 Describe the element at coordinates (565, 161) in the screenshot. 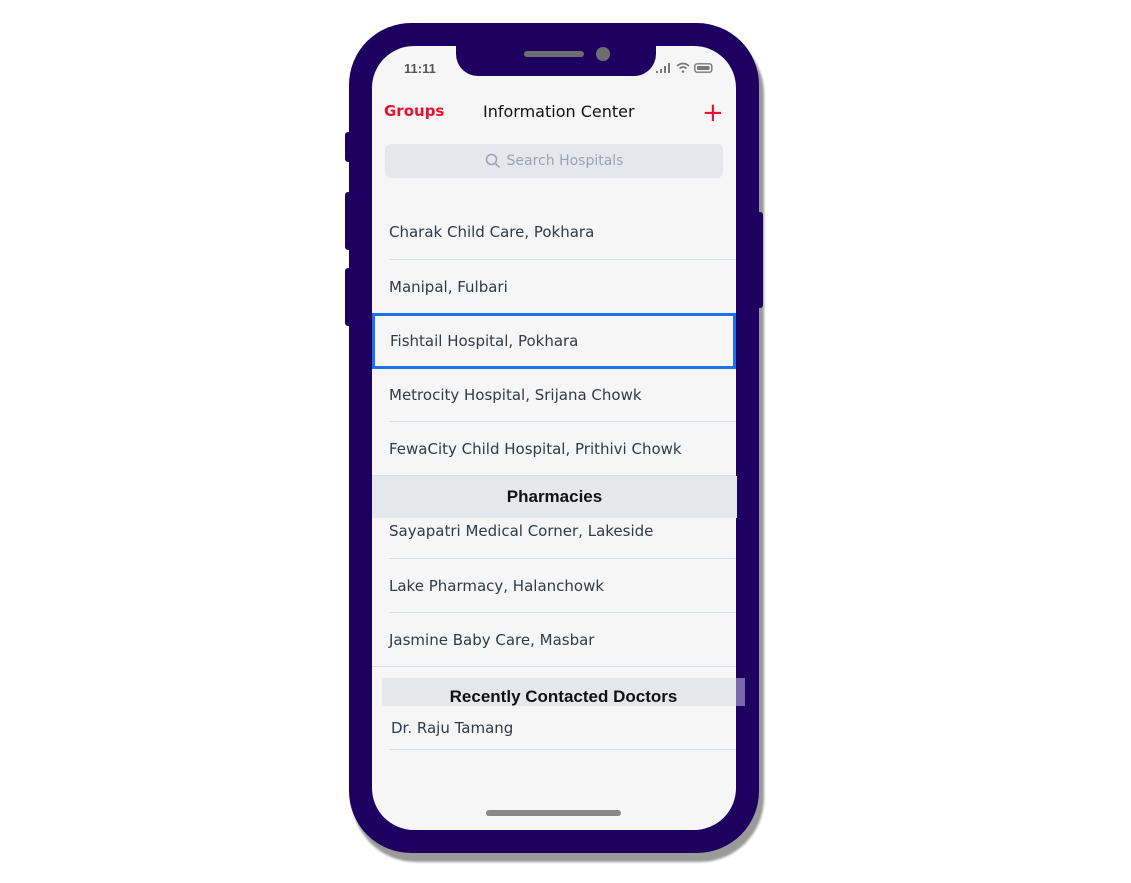

I see `search-placeholder: Search Hospitals` at that location.